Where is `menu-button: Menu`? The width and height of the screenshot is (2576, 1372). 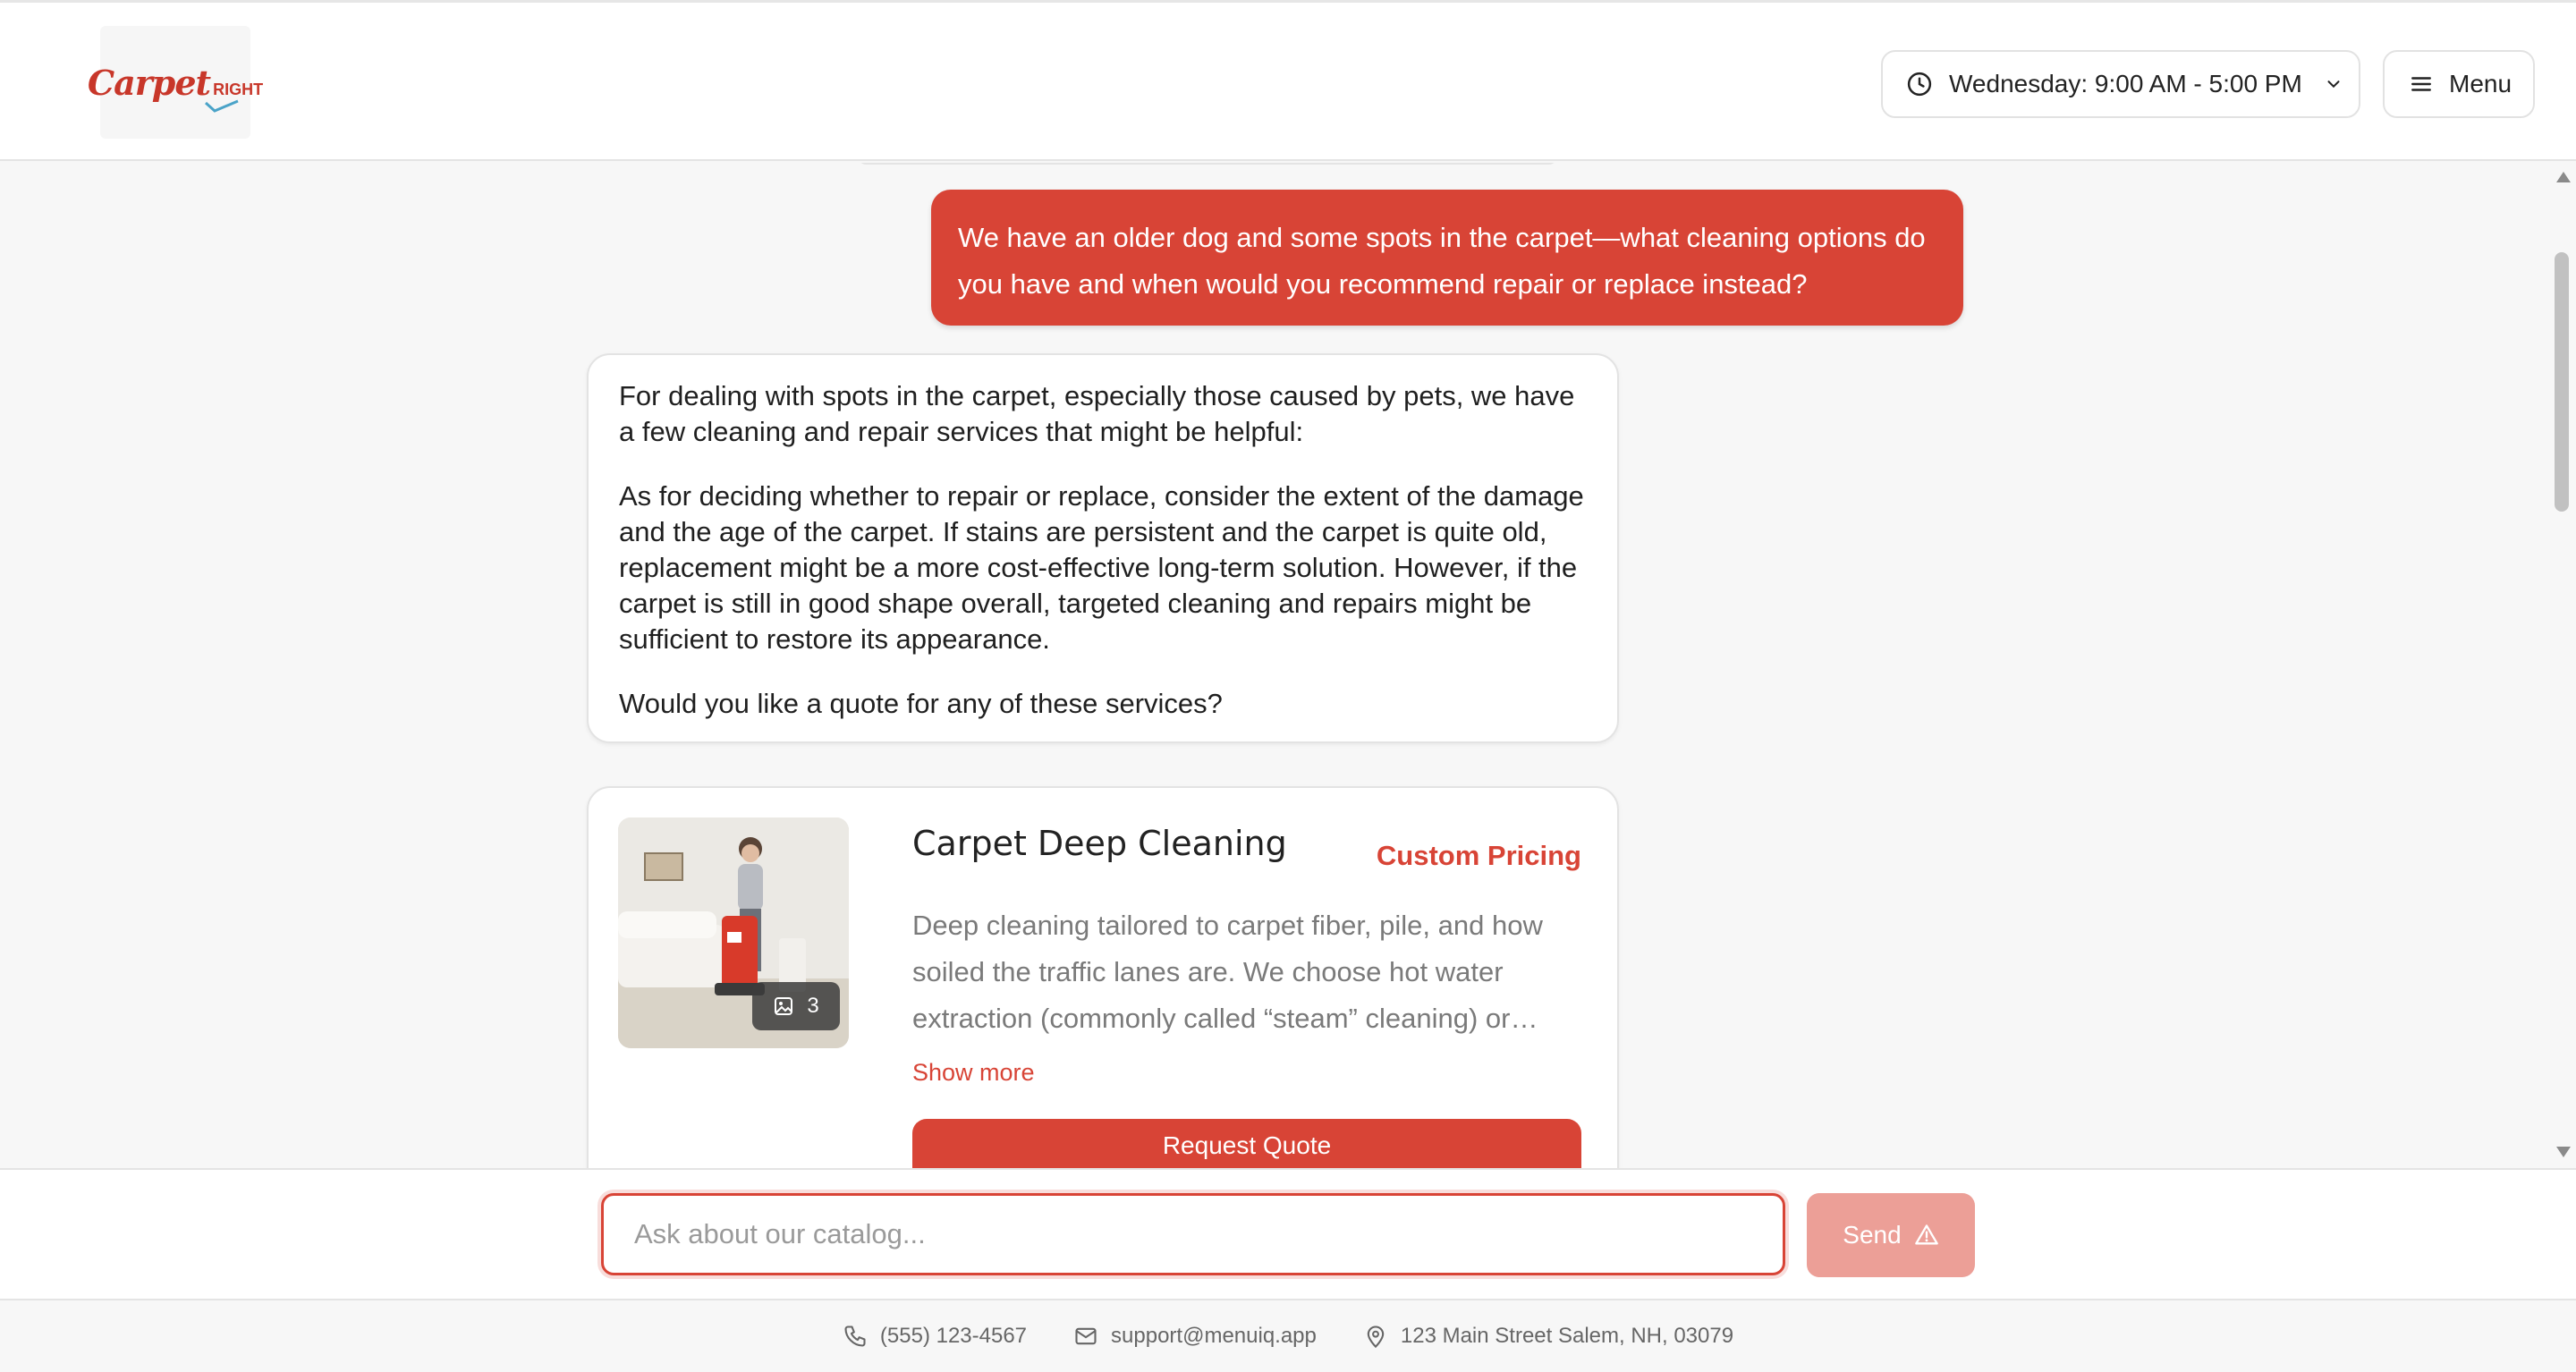 menu-button: Menu is located at coordinates (2459, 84).